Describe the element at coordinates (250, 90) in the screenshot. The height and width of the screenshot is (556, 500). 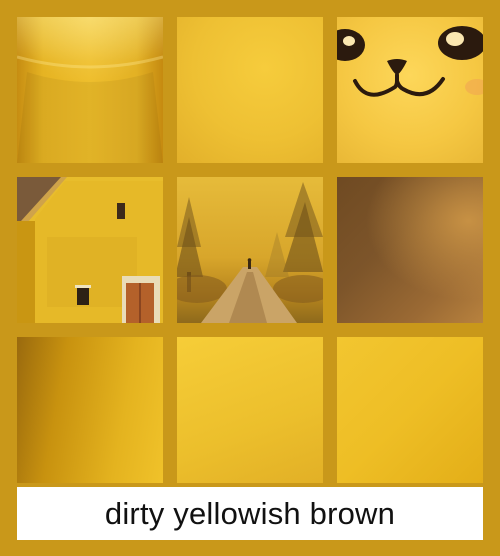
I see `plain-yellow-swatch` at that location.